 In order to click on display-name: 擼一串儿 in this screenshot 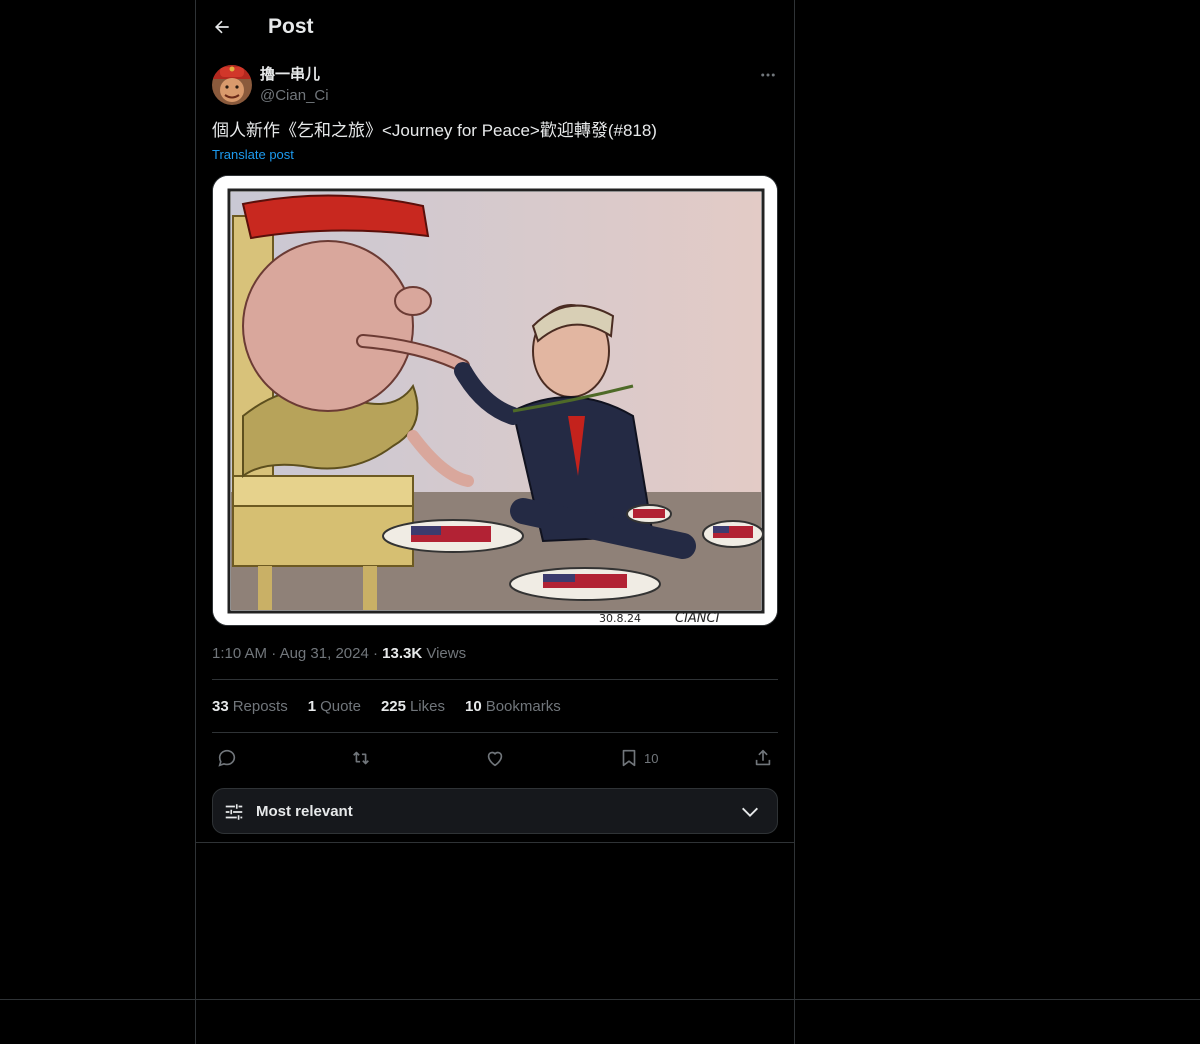, I will do `click(290, 75)`.